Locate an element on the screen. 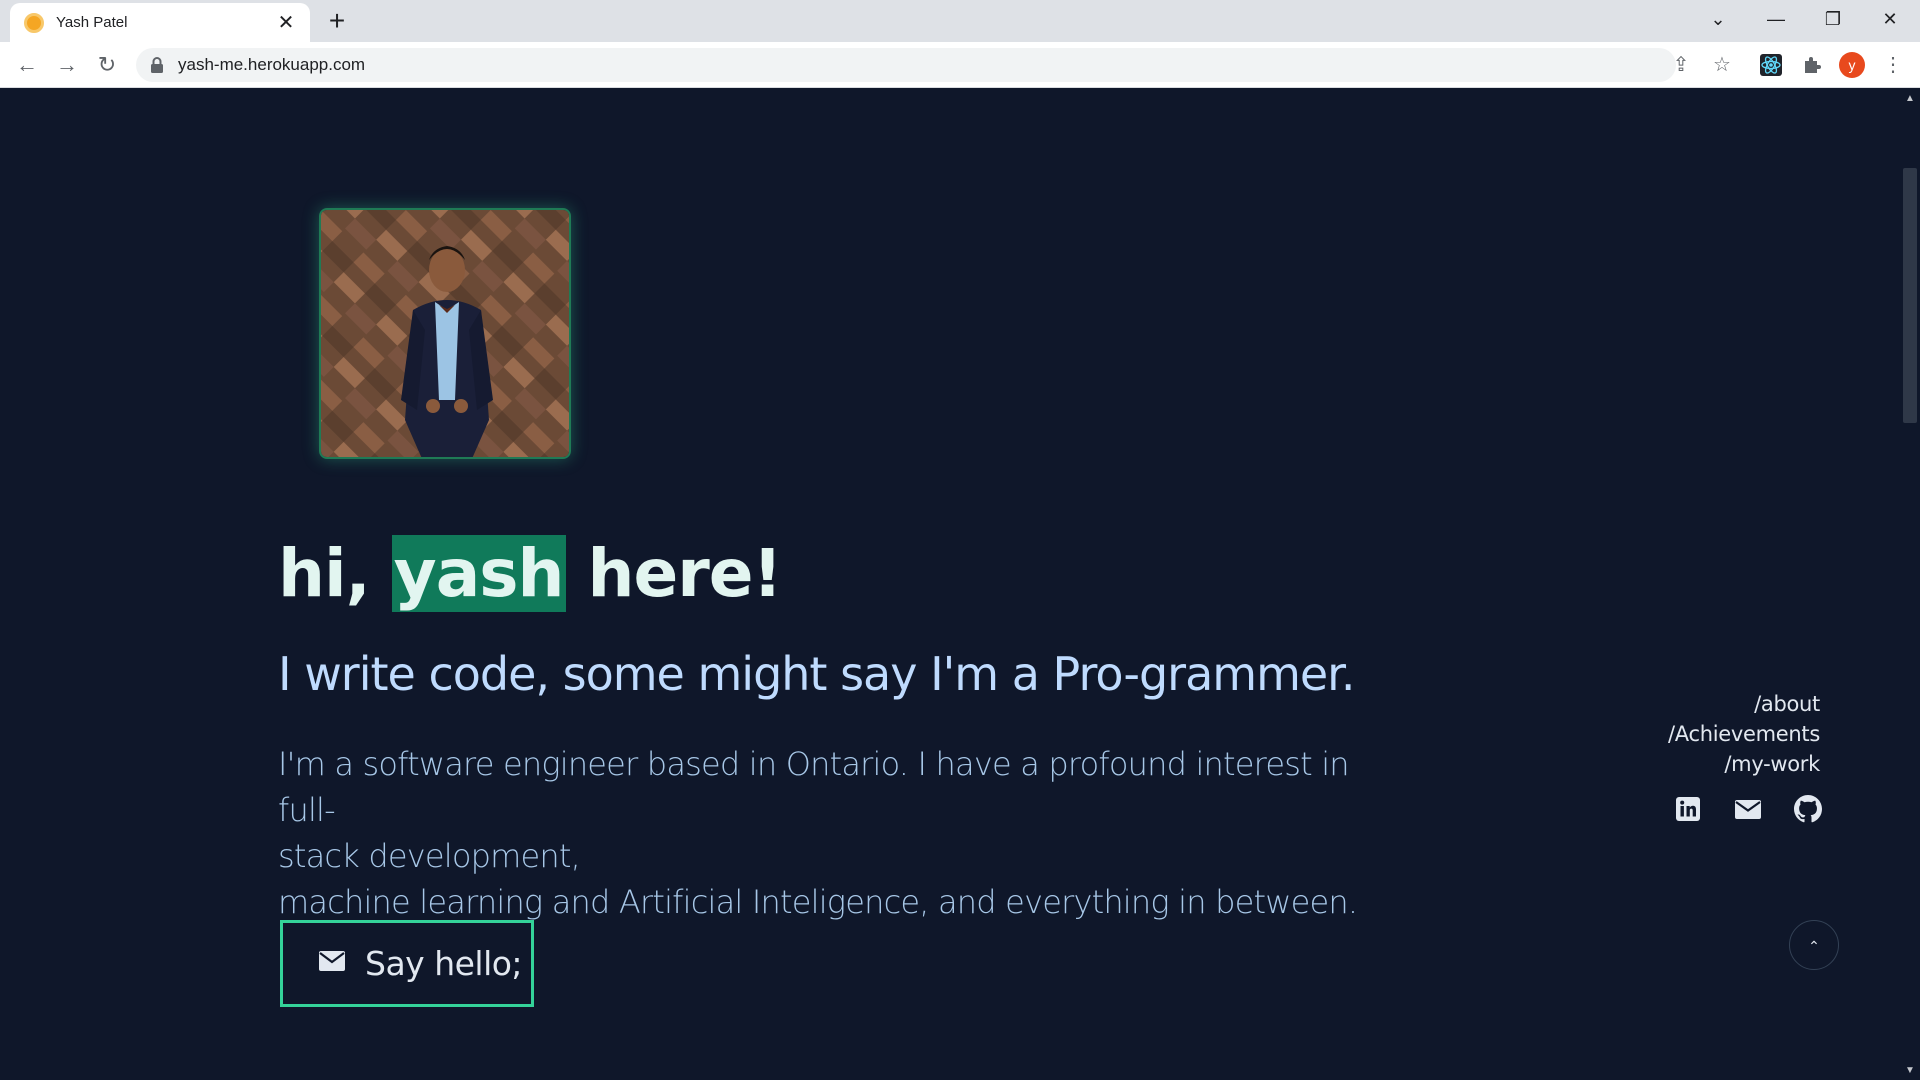  scroll-down-arrow-icon: ▼ is located at coordinates (1910, 1071).